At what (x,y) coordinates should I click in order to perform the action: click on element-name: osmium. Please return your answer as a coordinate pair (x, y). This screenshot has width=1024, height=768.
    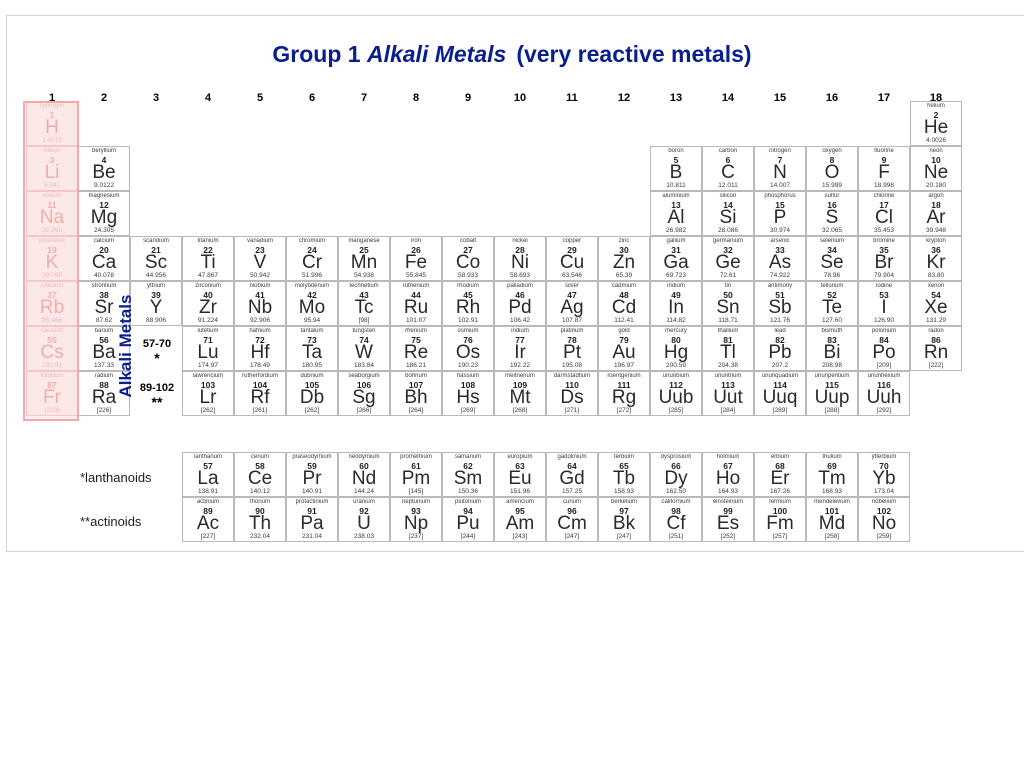
    Looking at the image, I should click on (468, 331).